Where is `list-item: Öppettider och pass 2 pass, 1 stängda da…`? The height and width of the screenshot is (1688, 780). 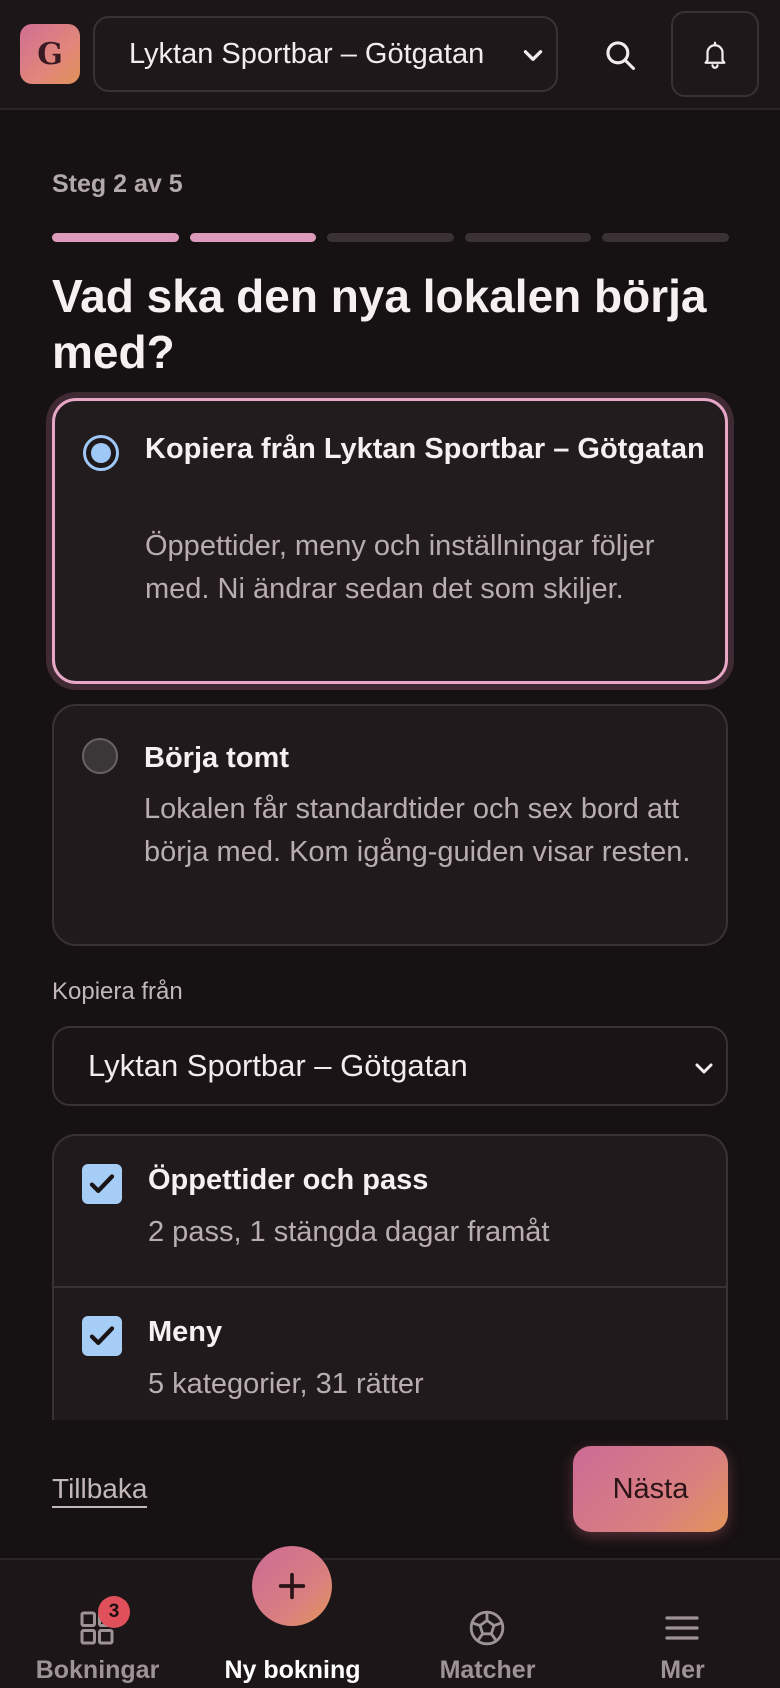
list-item: Öppettider och pass 2 pass, 1 stängda da… is located at coordinates (390, 1211).